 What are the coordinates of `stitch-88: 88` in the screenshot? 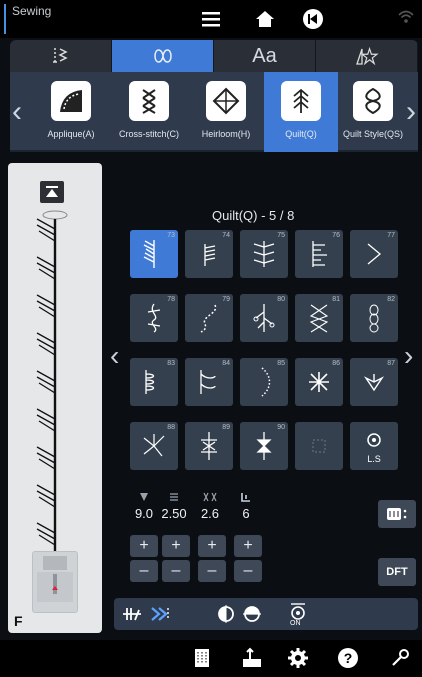 It's located at (154, 446).